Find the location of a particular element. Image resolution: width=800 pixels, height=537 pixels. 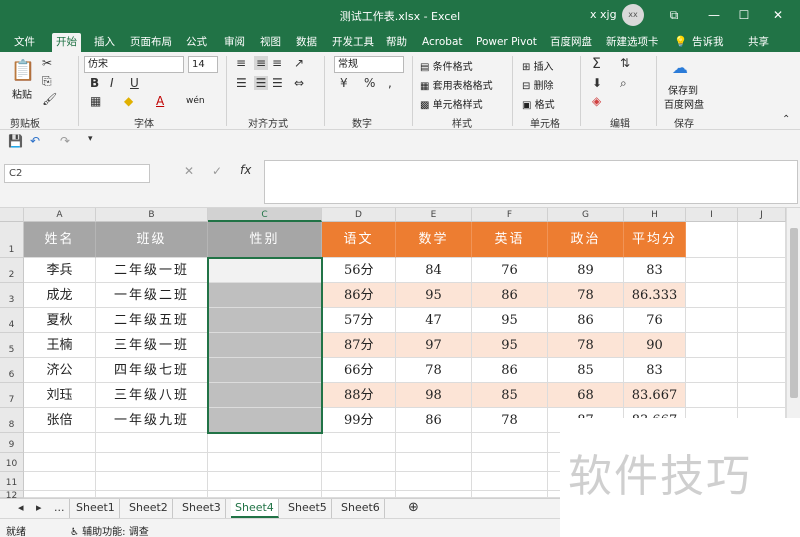

tab-insert: 插入 is located at coordinates (104, 42).